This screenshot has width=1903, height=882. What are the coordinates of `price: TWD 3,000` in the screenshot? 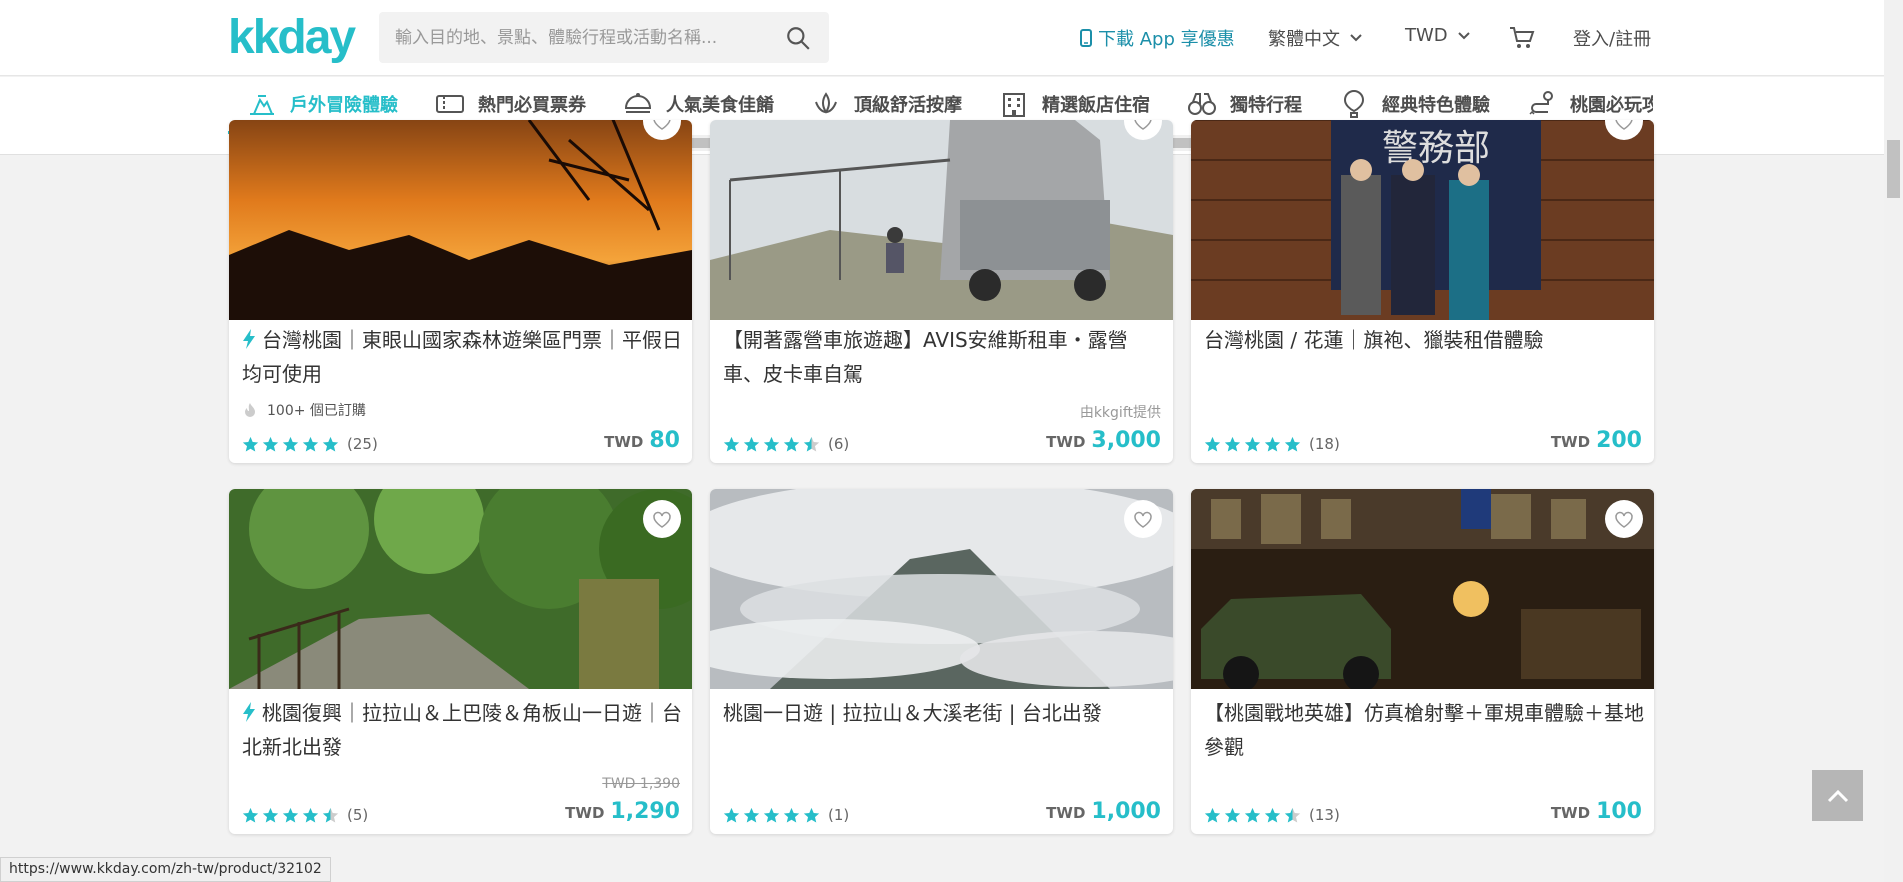 It's located at (1103, 440).